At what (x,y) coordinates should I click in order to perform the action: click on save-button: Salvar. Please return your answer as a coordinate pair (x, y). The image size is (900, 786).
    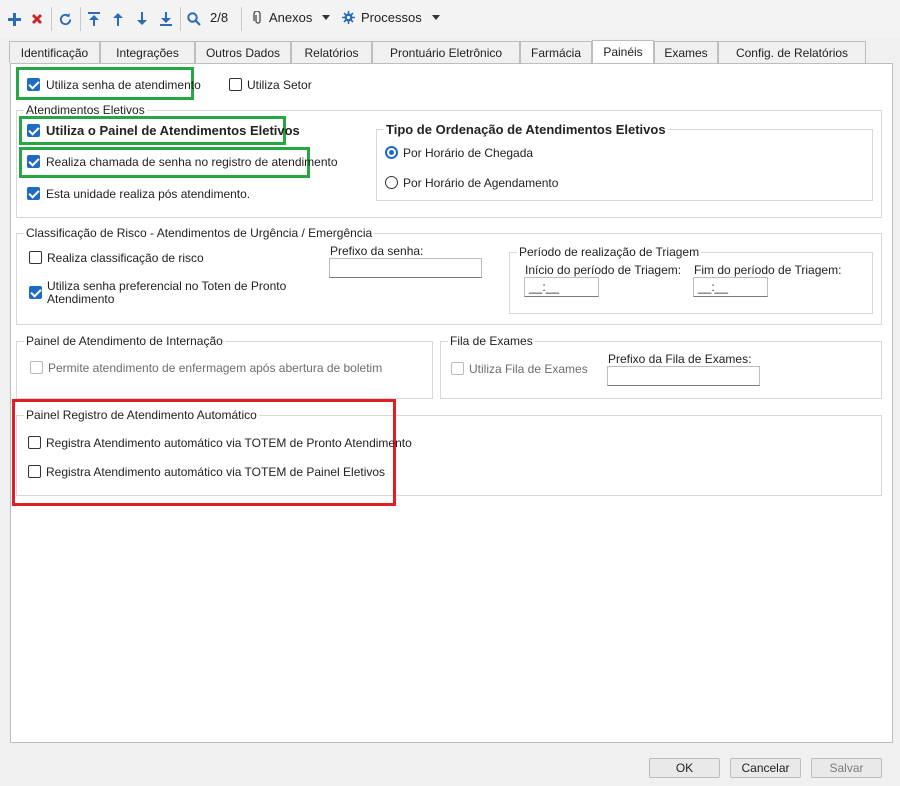
    Looking at the image, I should click on (846, 768).